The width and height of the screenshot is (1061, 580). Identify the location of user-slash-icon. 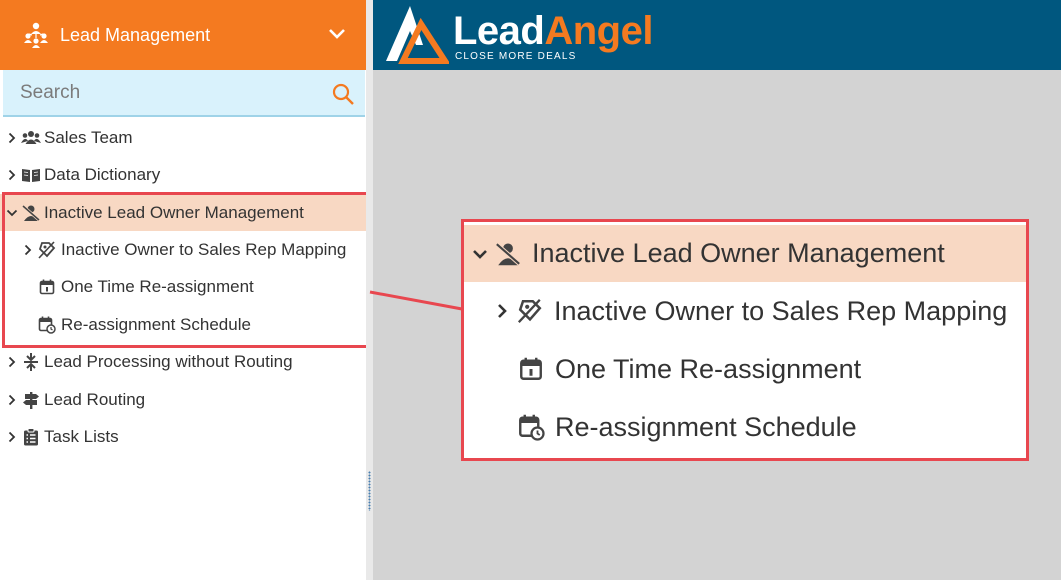
(508, 254).